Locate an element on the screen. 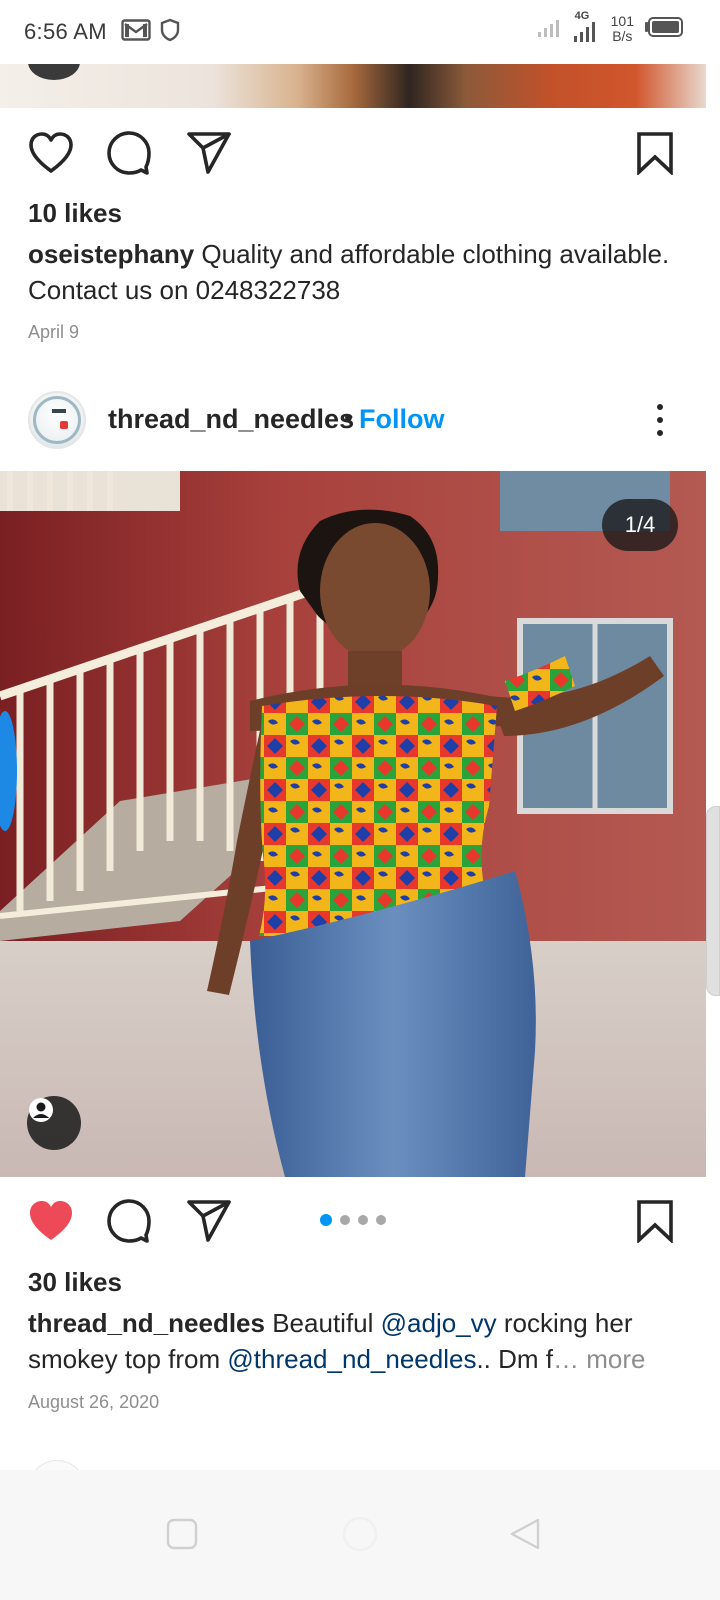  mention-link: @adjo_vy is located at coordinates (439, 1323).